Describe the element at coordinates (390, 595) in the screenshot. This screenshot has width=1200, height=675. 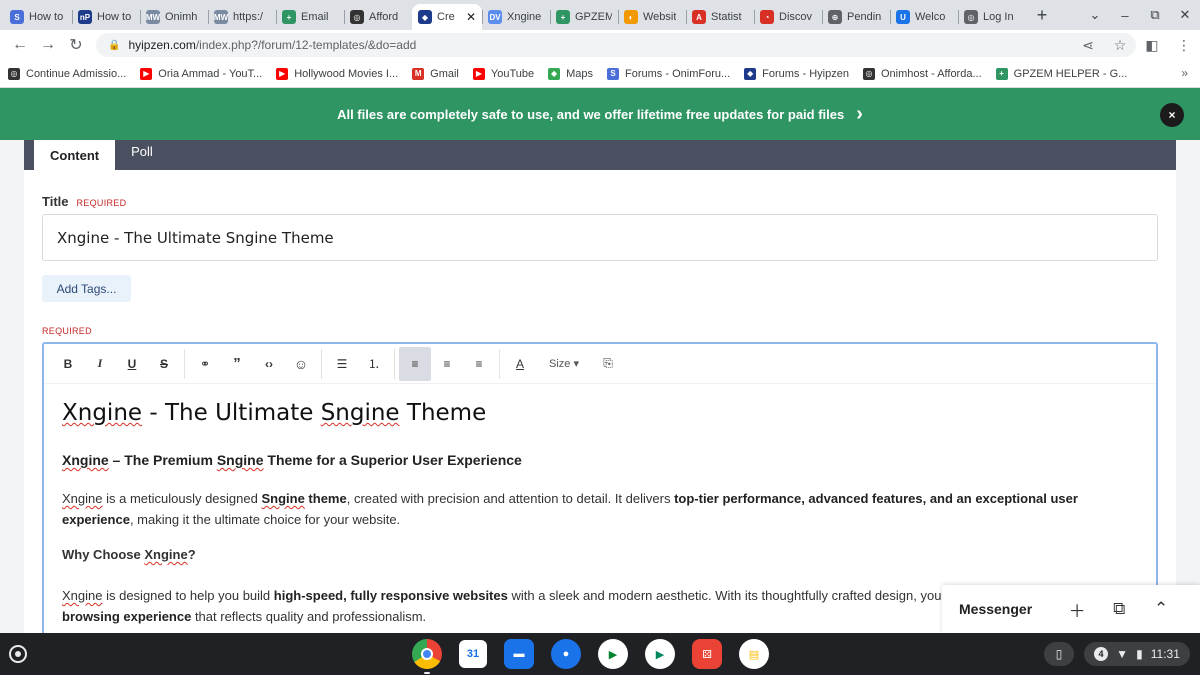
I see `paragraph-bold: high-speed, fully responsive websites` at that location.